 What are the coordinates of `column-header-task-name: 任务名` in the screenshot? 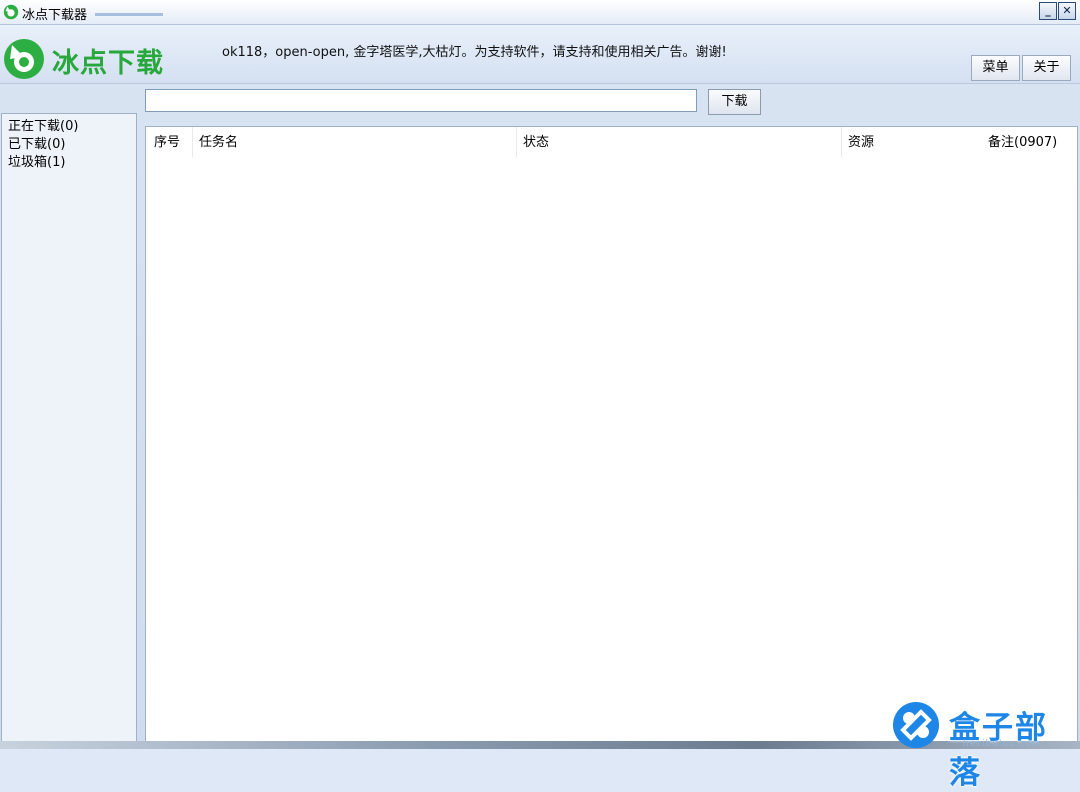 It's located at (355, 142).